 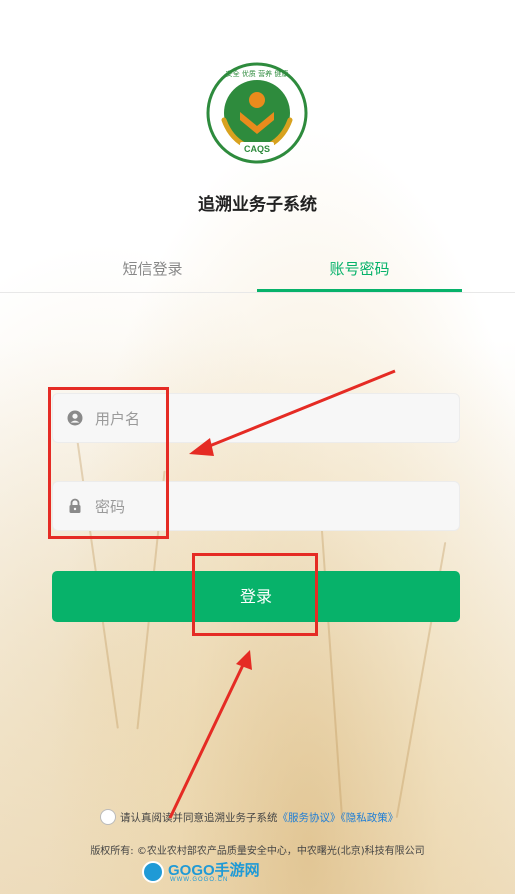 I want to click on watermark-domain: WWW.GOGO.CN, so click(x=199, y=880).